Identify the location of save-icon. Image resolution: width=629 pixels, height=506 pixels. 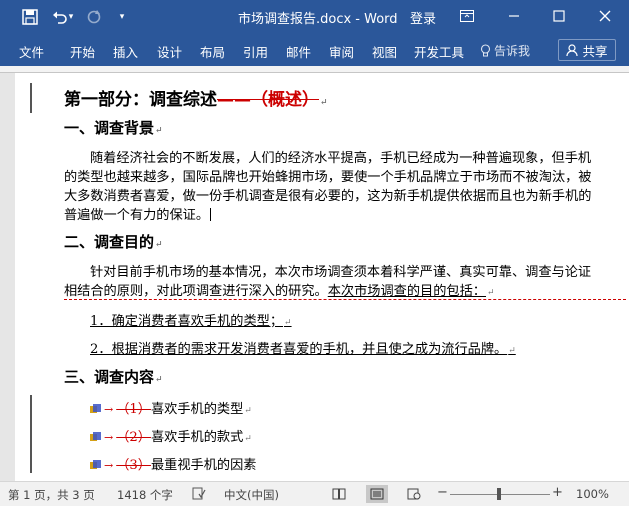
(30, 17).